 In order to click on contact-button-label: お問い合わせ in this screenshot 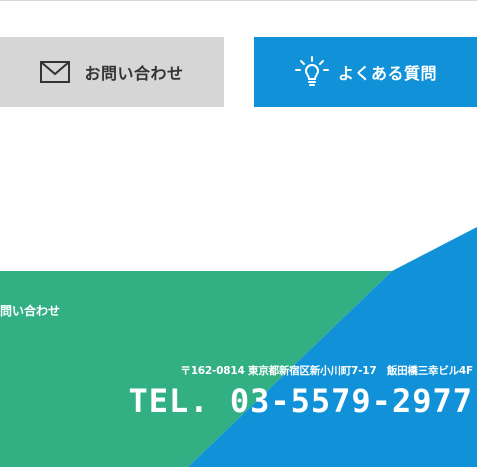, I will do `click(134, 73)`.